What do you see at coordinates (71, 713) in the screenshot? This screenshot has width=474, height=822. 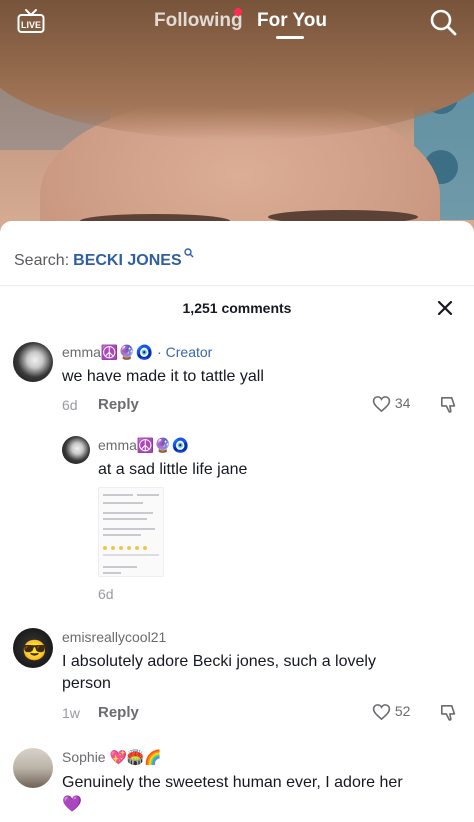 I see `comment-age: 1w` at bounding box center [71, 713].